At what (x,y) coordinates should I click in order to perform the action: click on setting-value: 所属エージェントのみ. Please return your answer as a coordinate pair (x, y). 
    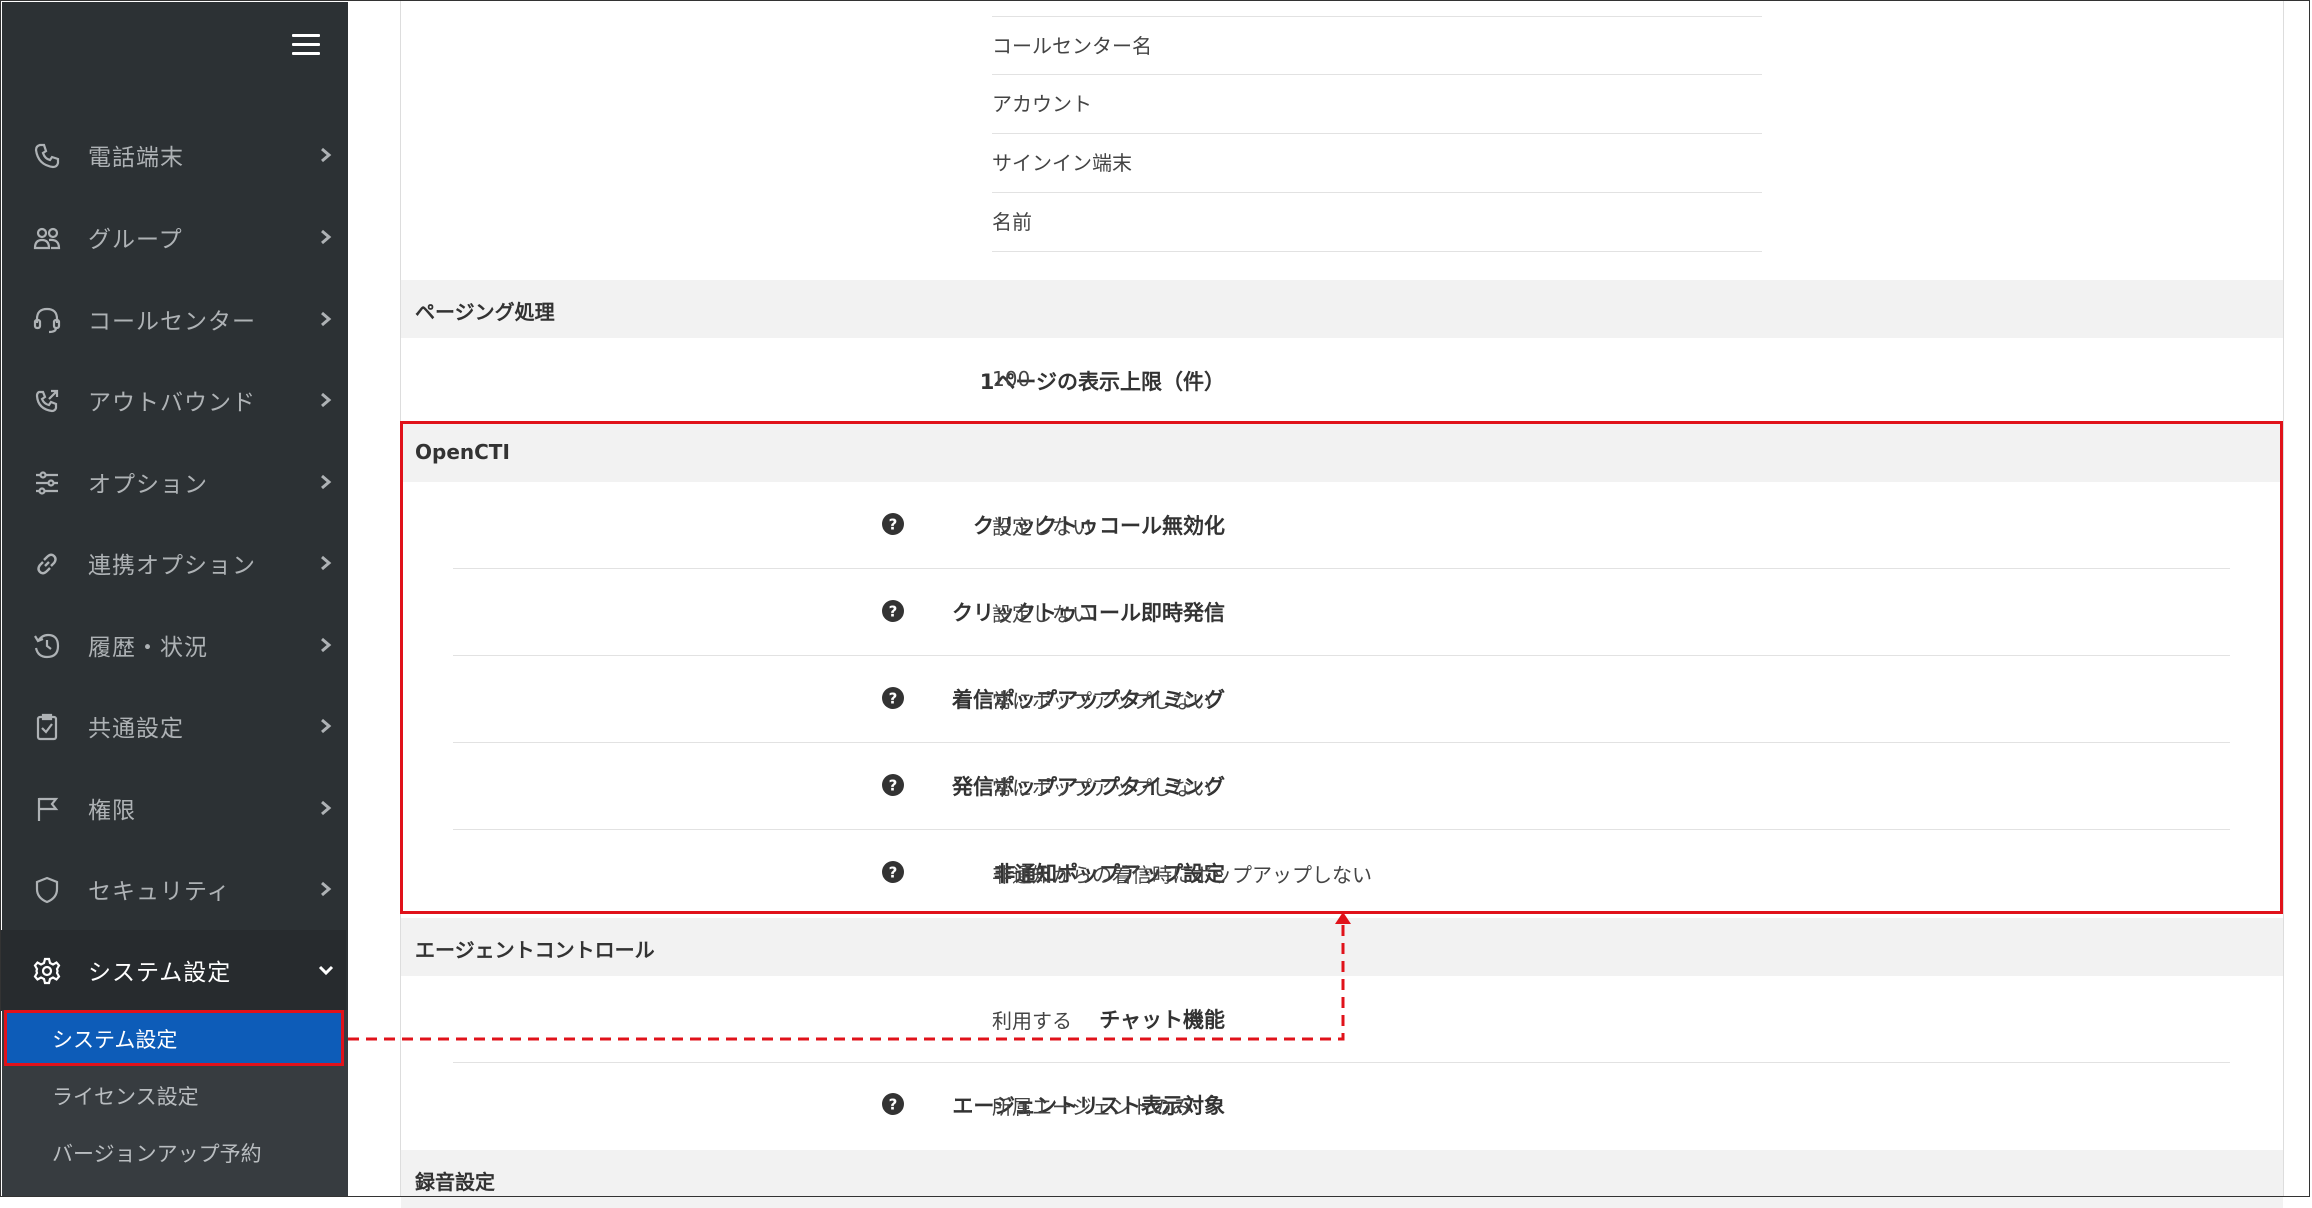
    Looking at the image, I should click on (1092, 1107).